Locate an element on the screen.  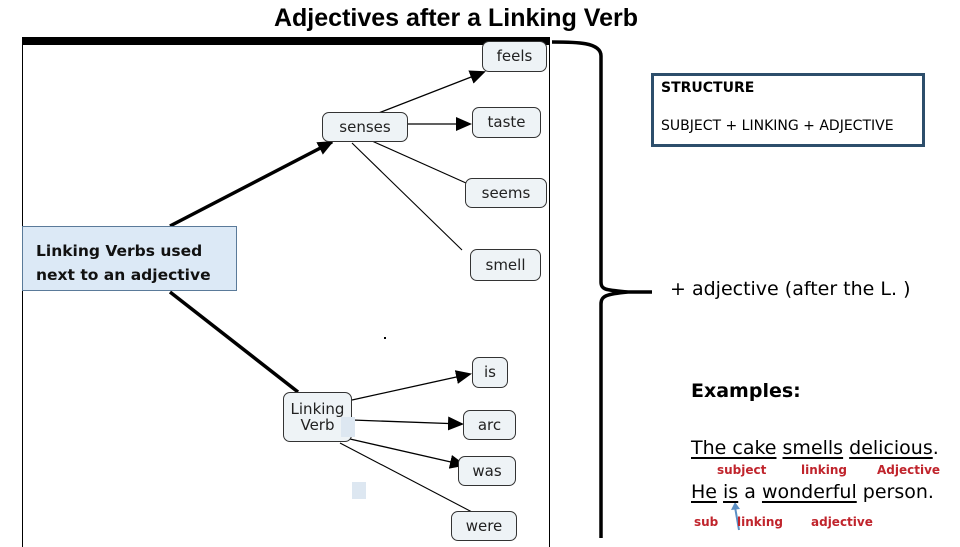
plus-adjective-note: + adjective (after the L. ) is located at coordinates (790, 289).